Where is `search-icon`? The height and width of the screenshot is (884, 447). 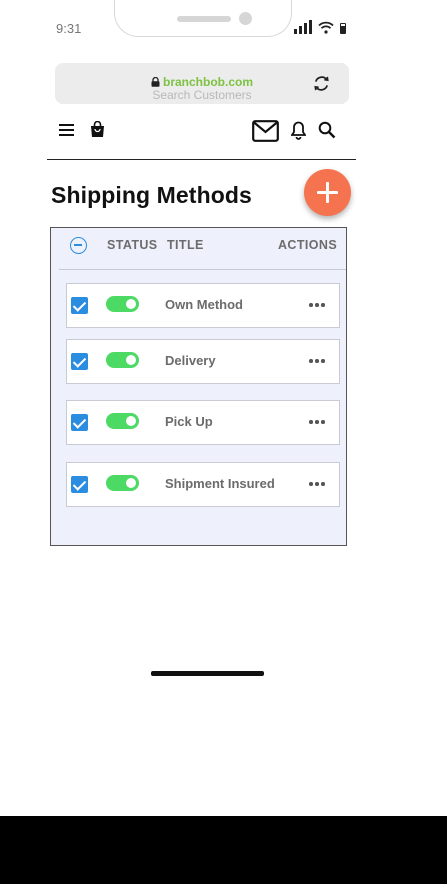
search-icon is located at coordinates (327, 130).